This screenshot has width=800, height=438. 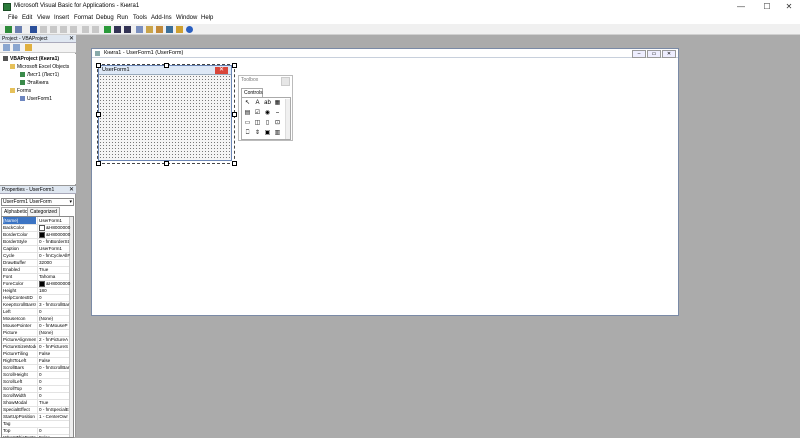 What do you see at coordinates (43, 18) in the screenshot?
I see `menu-view: View` at bounding box center [43, 18].